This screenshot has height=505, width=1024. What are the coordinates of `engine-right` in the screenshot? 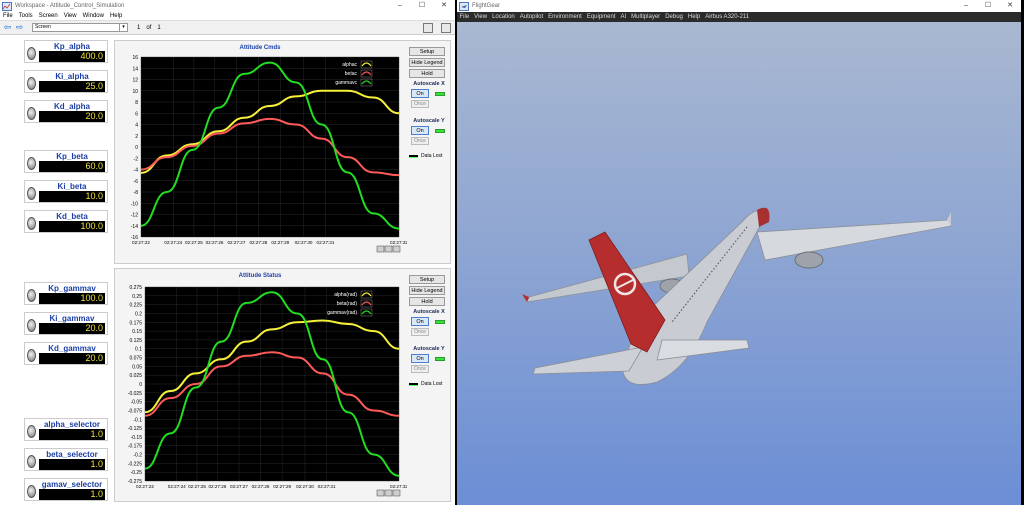 It's located at (809, 260).